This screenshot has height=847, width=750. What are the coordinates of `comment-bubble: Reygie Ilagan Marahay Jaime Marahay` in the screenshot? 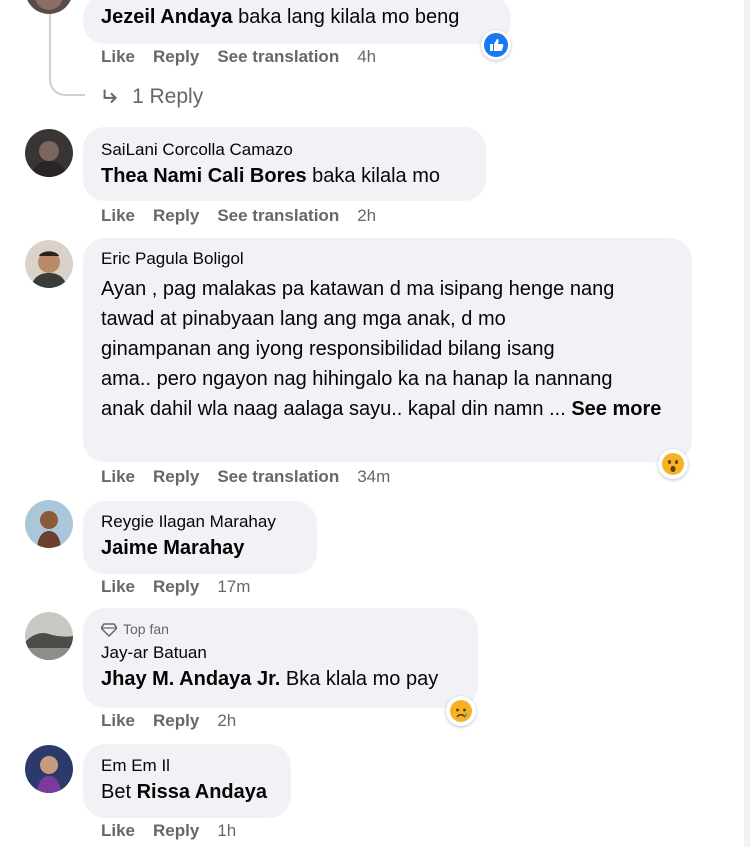 It's located at (200, 537).